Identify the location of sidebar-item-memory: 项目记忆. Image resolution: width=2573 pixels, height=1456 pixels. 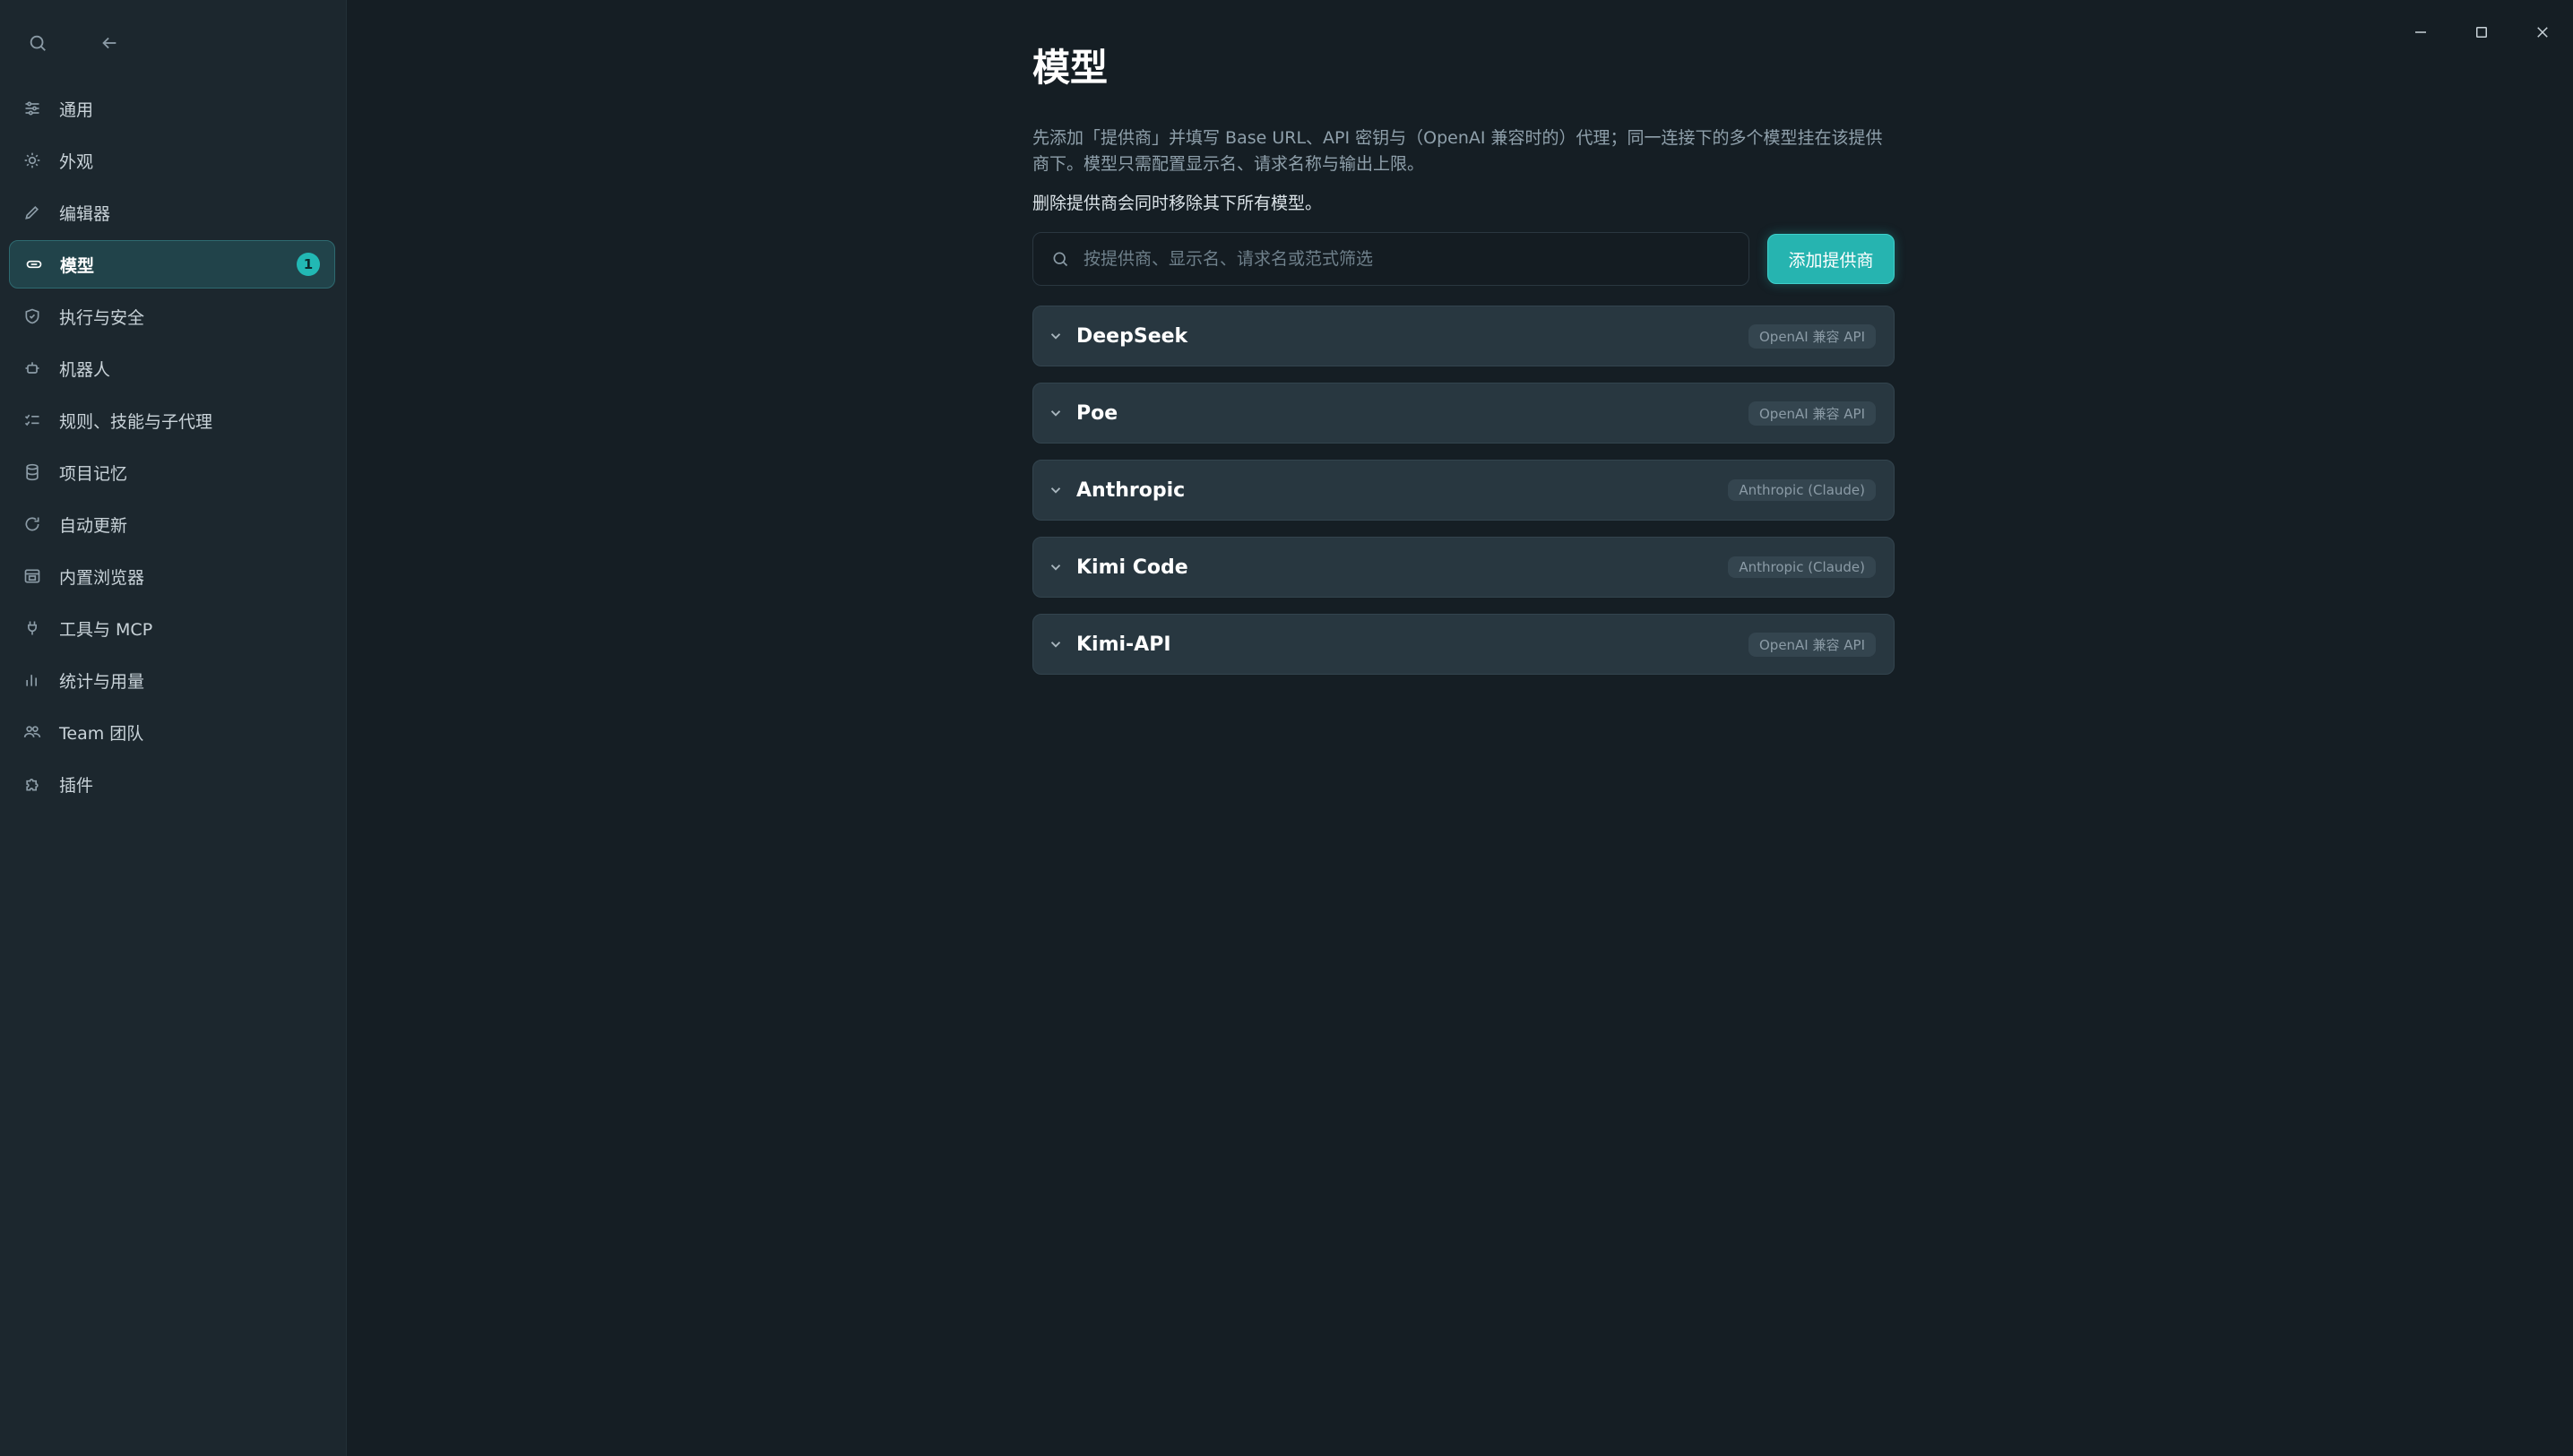
(172, 472).